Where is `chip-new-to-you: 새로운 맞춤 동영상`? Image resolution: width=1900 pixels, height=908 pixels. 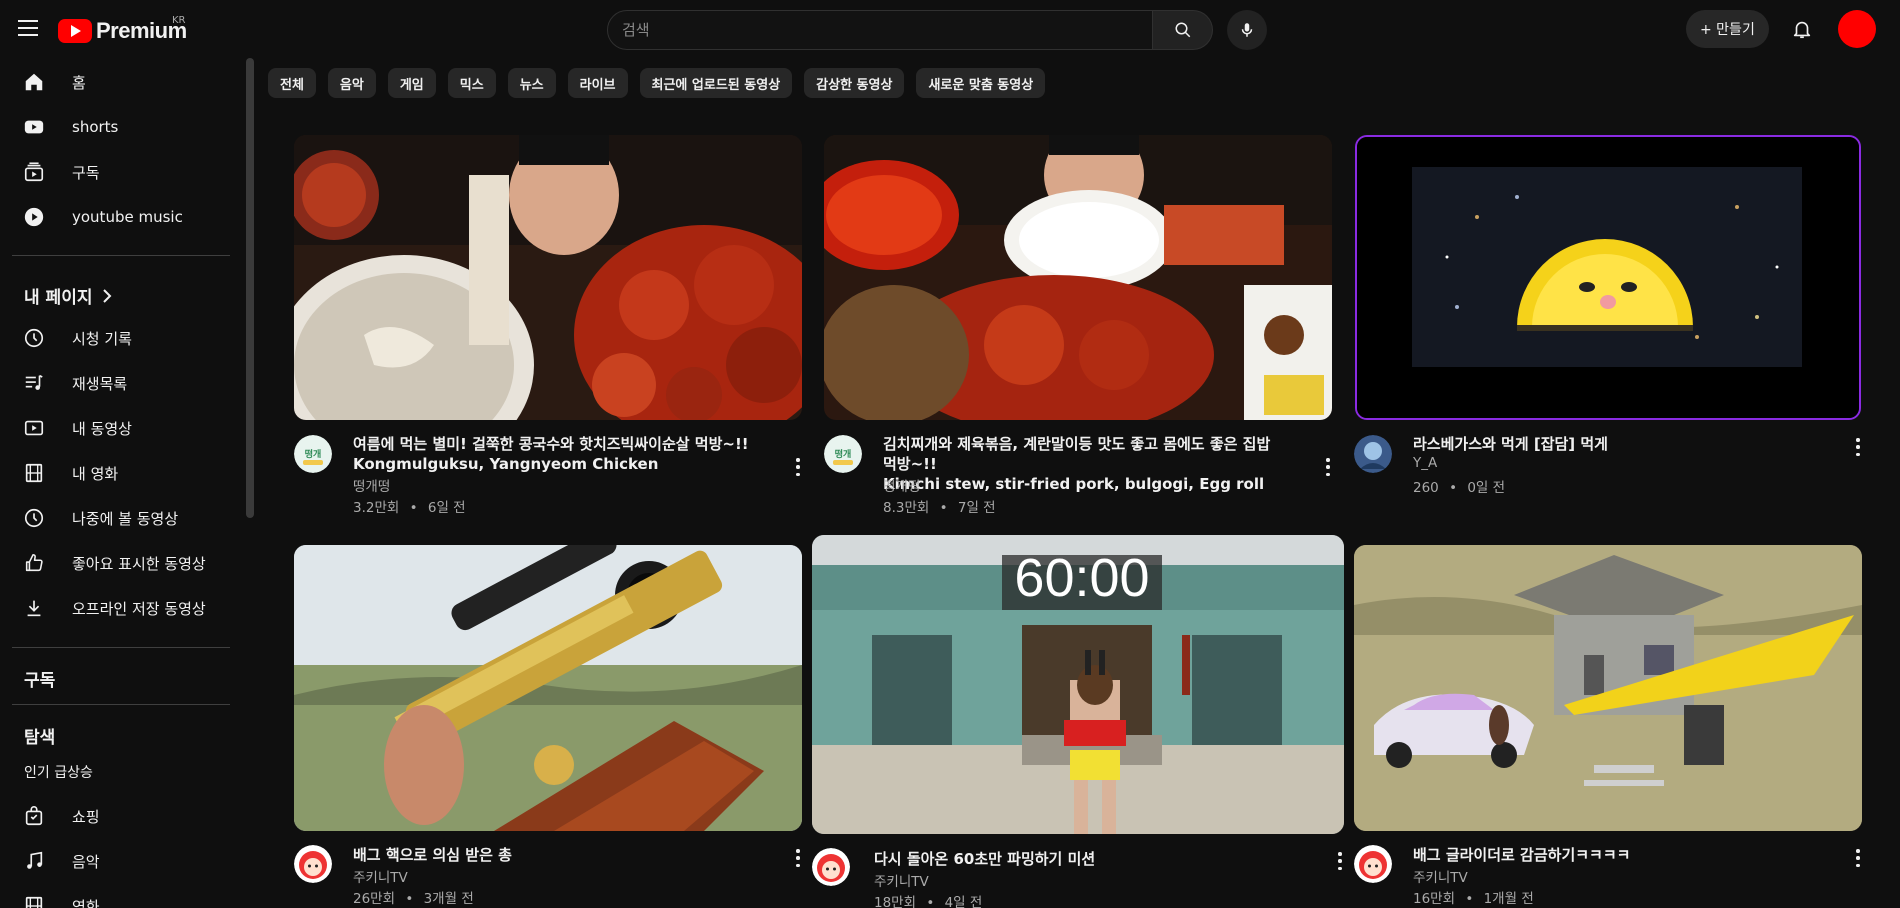
chip-new-to-you: 새로운 맞춤 동영상 is located at coordinates (981, 83).